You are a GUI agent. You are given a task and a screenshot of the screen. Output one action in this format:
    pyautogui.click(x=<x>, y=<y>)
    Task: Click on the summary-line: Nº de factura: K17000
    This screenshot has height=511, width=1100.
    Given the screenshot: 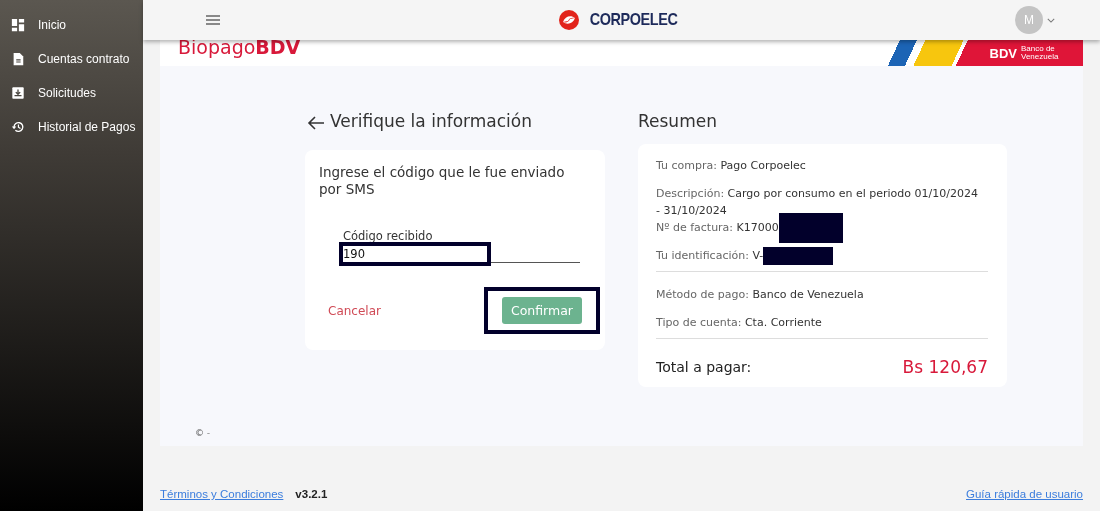 What is the action you would take?
    pyautogui.click(x=717, y=228)
    